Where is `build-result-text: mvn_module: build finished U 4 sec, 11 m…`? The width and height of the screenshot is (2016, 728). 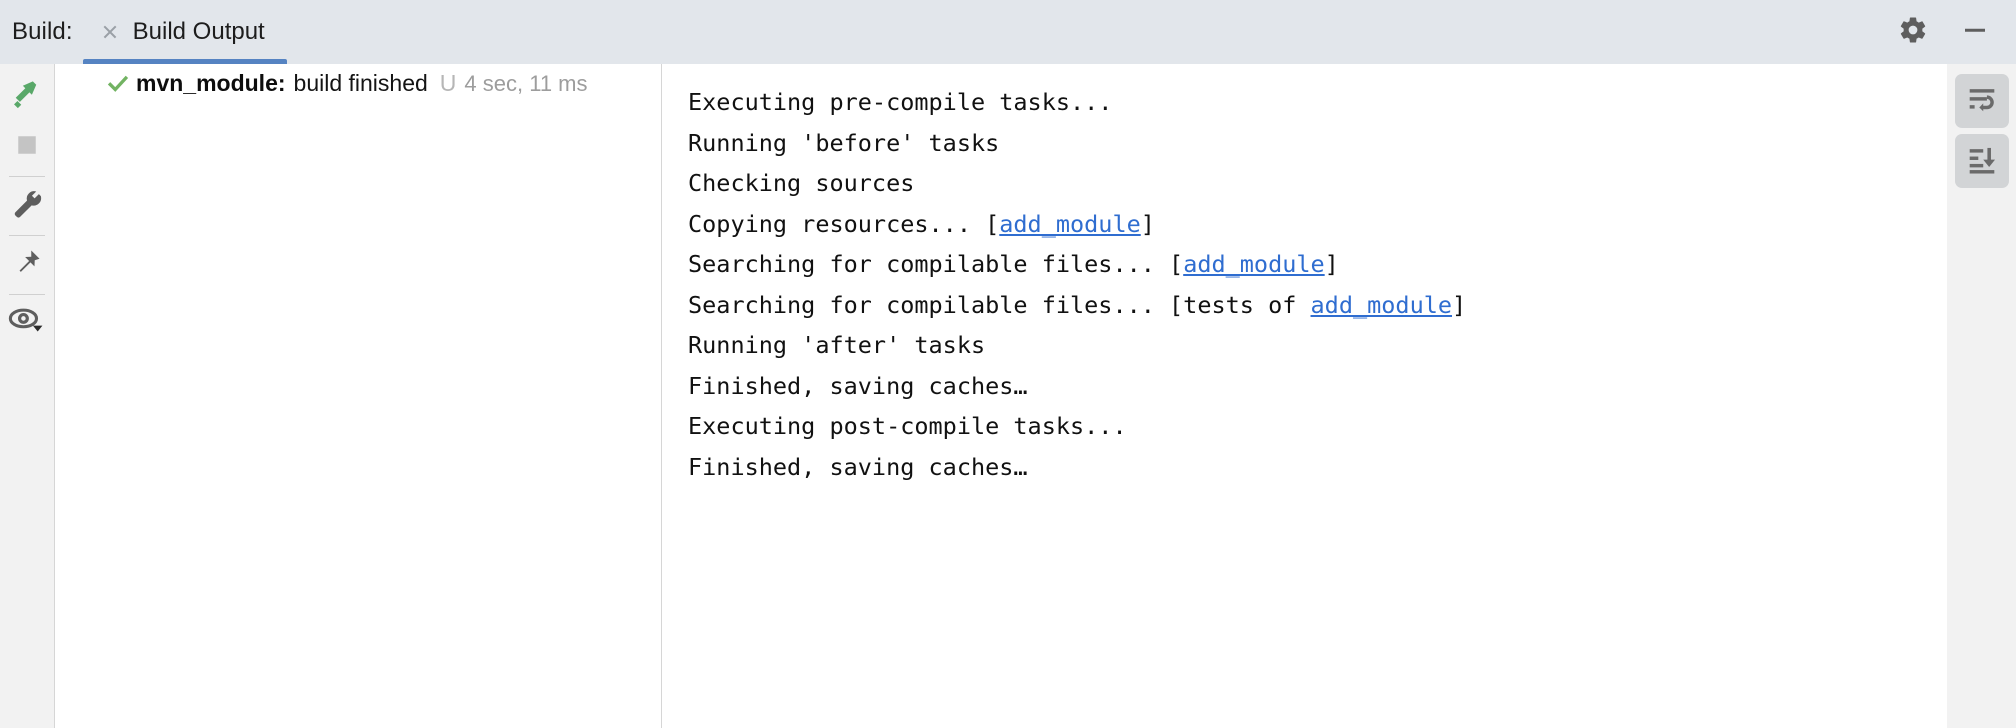 build-result-text: mvn_module: build finished U 4 sec, 11 m… is located at coordinates (362, 83).